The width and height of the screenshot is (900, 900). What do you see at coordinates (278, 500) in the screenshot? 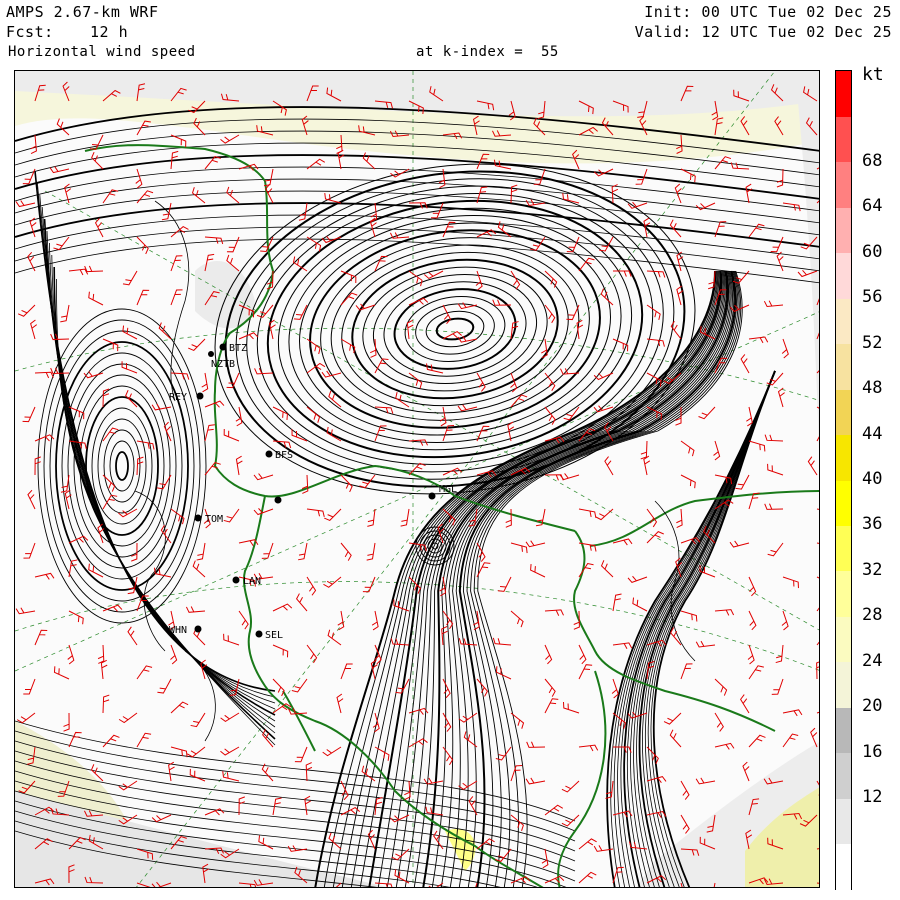
I see `unlabeled-station-dot` at bounding box center [278, 500].